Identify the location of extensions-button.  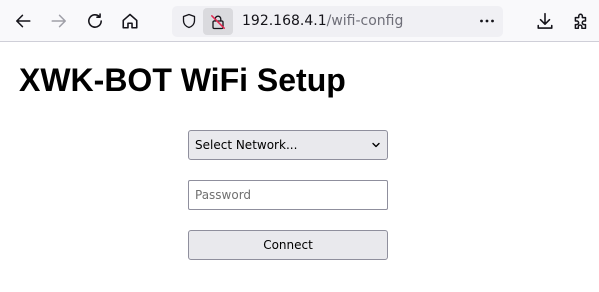
(581, 21).